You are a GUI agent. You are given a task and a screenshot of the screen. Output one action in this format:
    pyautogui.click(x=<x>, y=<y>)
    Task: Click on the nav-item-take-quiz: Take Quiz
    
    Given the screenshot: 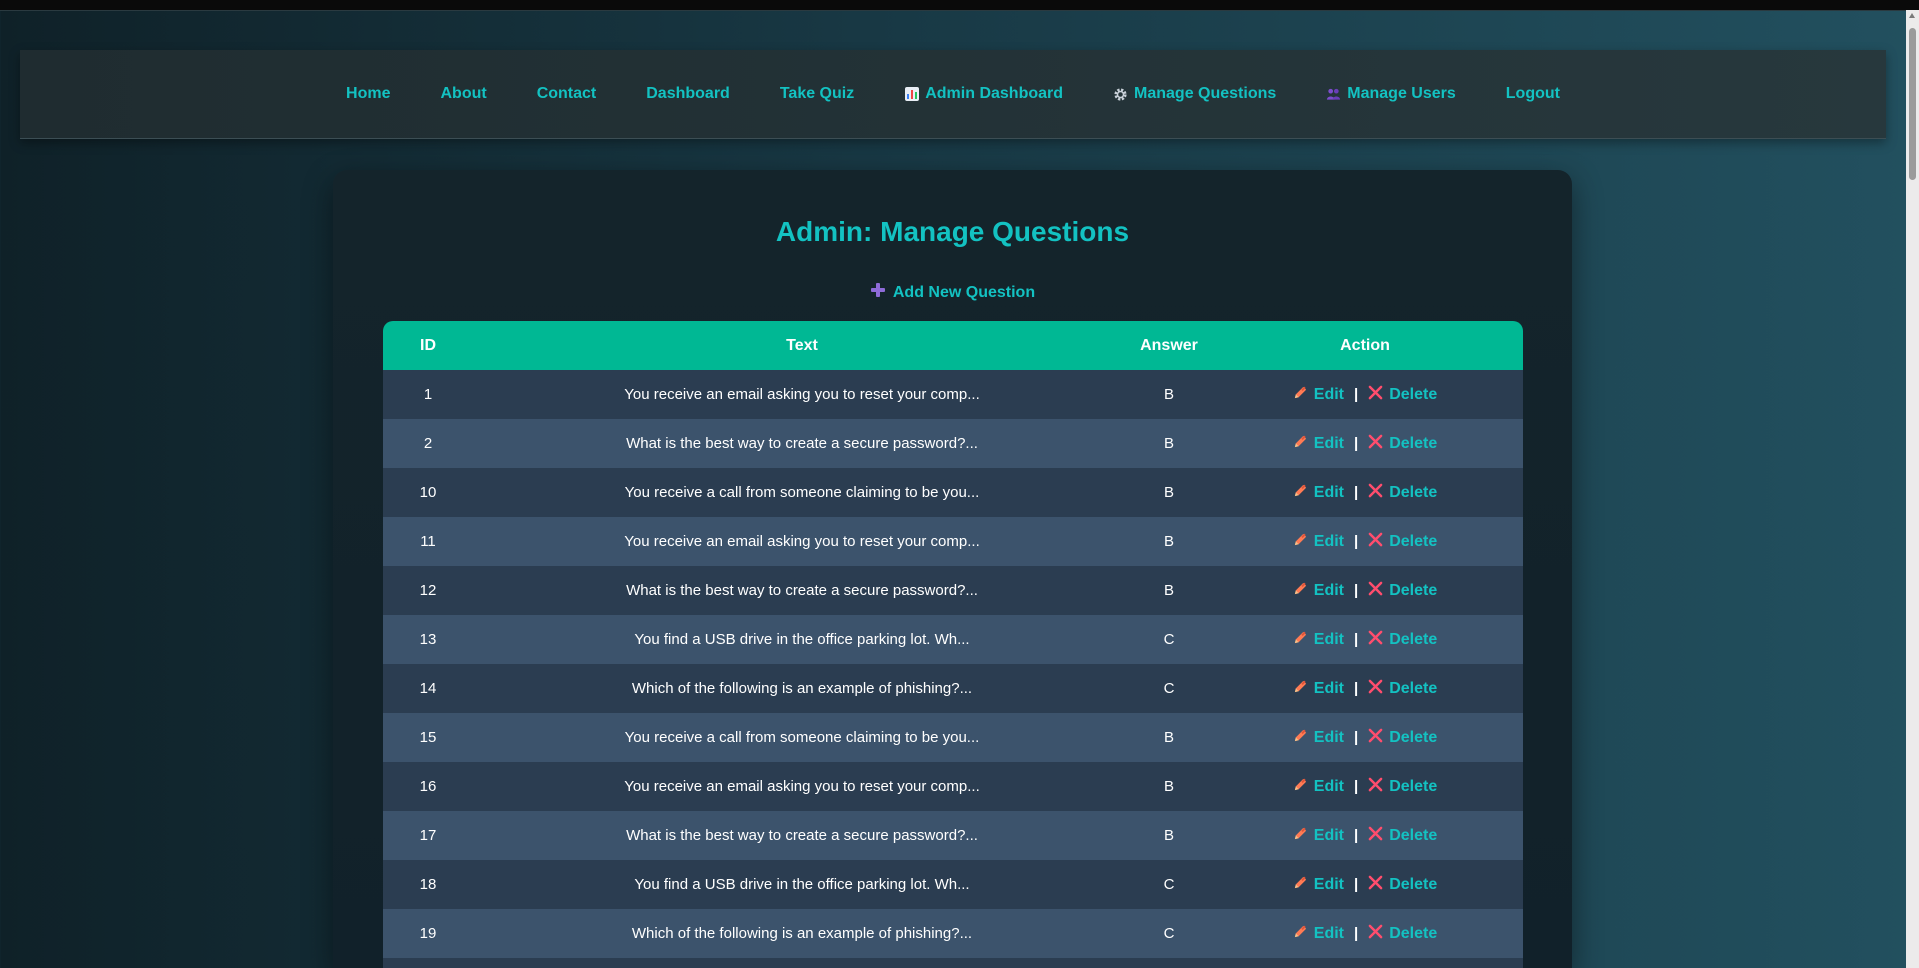 What is the action you would take?
    pyautogui.click(x=817, y=94)
    